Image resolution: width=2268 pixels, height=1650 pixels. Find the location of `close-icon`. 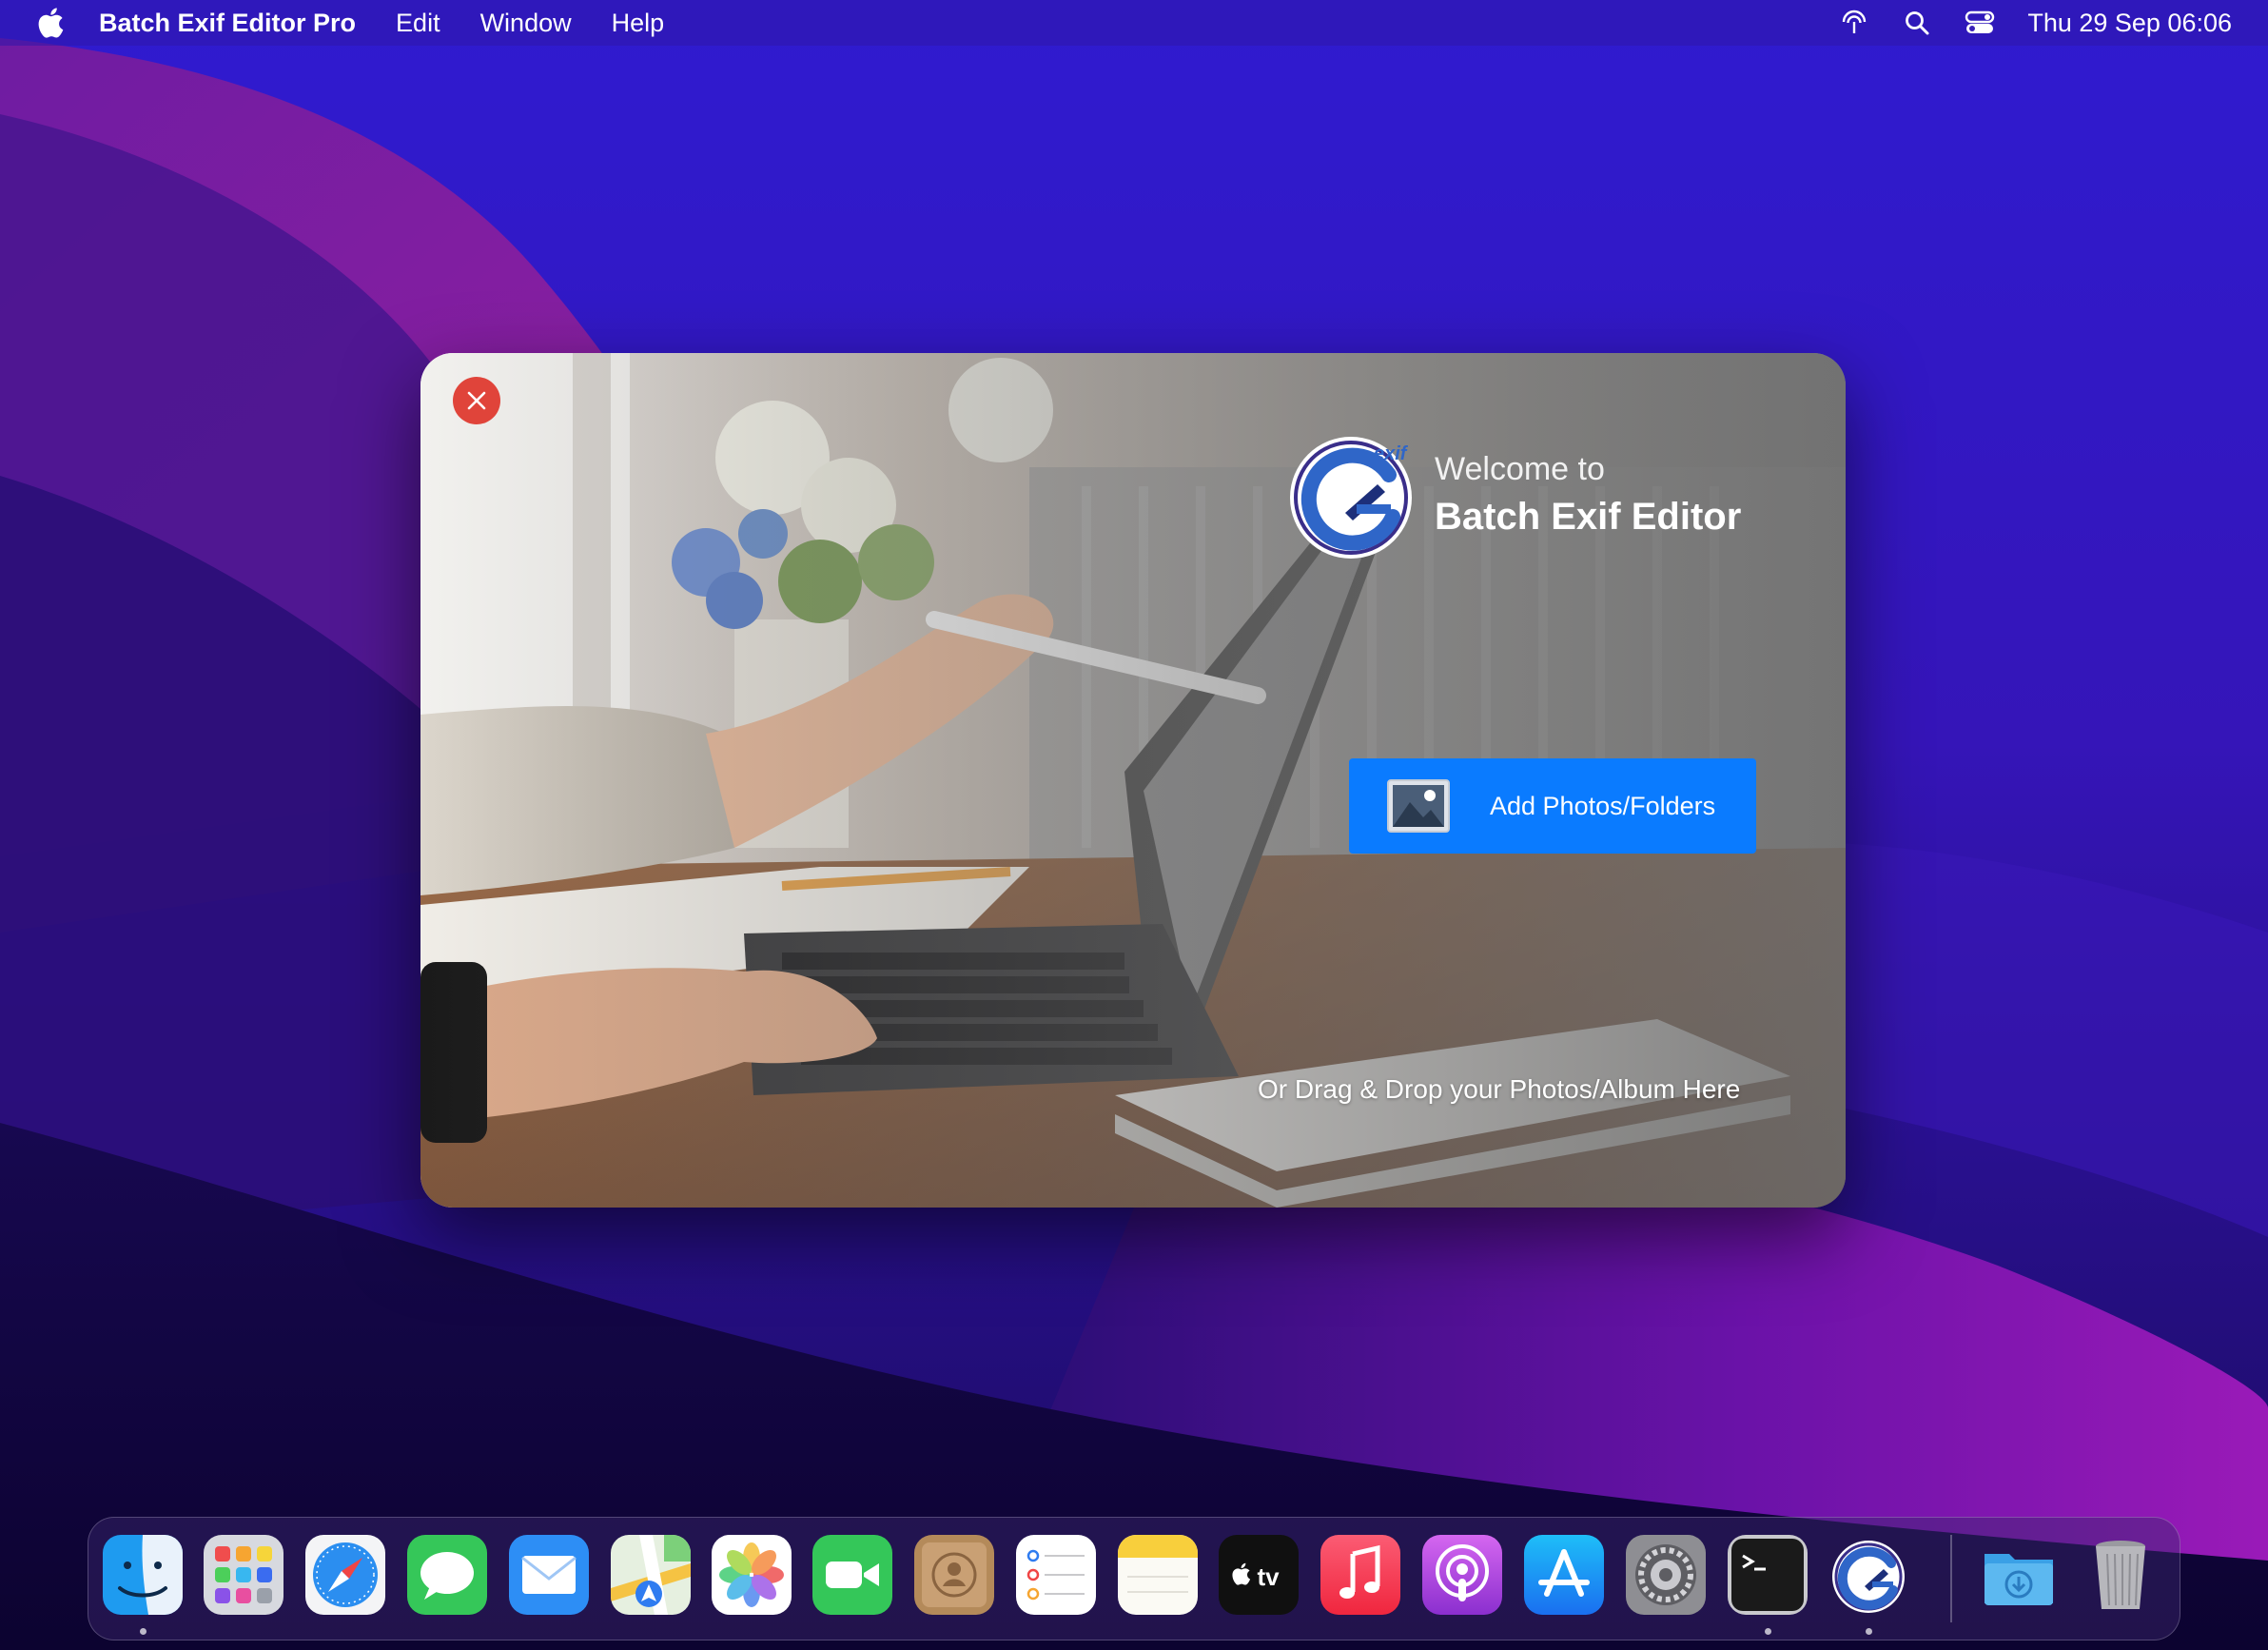

close-icon is located at coordinates (476, 401).